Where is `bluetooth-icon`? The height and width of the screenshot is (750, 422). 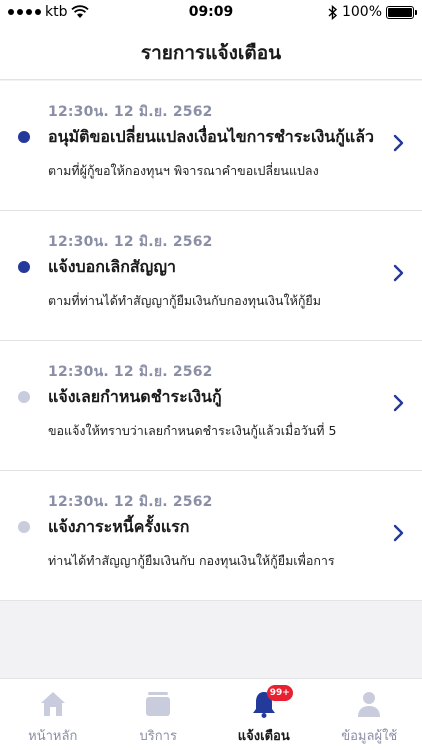 bluetooth-icon is located at coordinates (333, 12).